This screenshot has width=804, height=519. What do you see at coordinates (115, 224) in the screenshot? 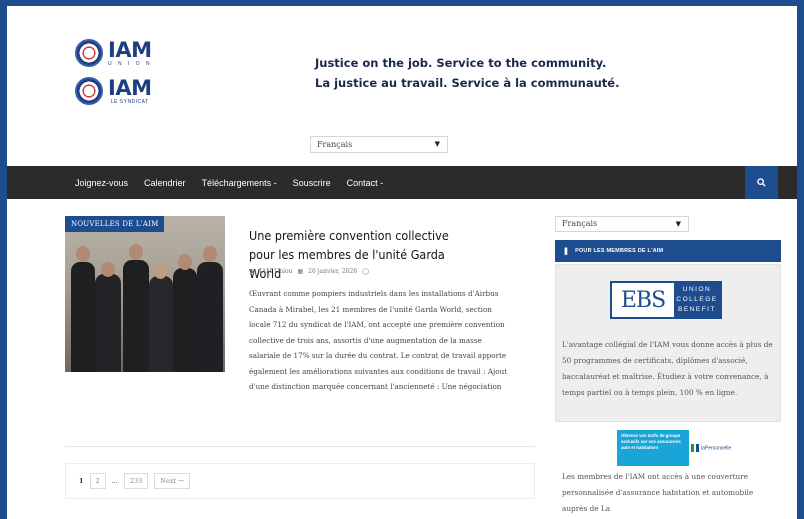
I see `post-category-badge: NOUVELLES DE L'AIM` at bounding box center [115, 224].